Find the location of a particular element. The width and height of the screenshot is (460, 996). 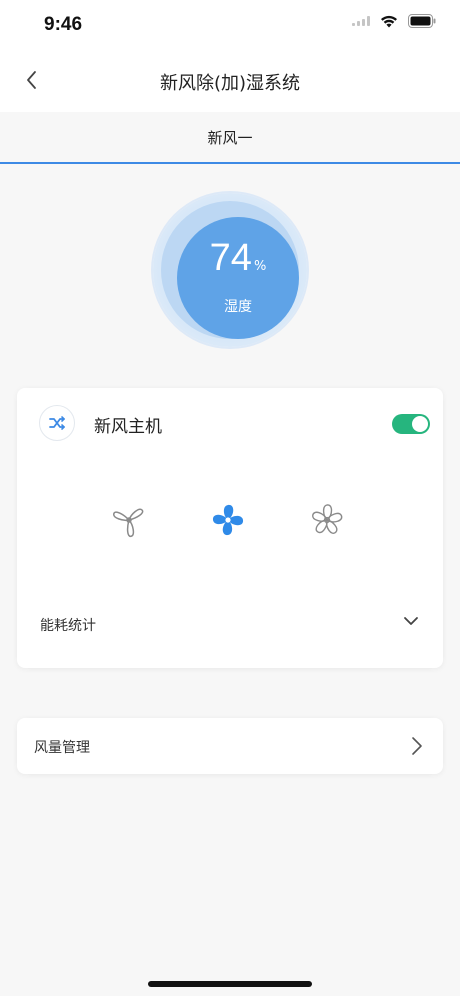

humidity-value: 74 is located at coordinates (230, 258).